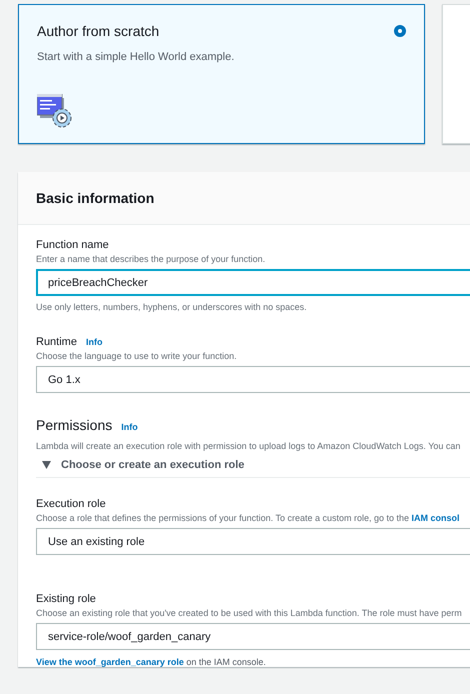 This screenshot has height=694, width=470. What do you see at coordinates (56, 342) in the screenshot?
I see `field-label: Runtime` at bounding box center [56, 342].